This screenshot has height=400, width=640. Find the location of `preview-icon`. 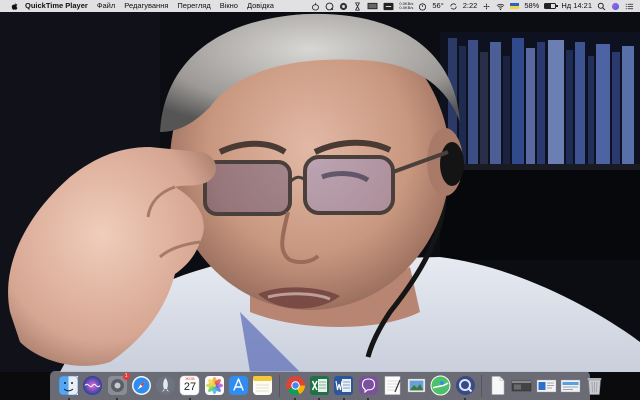

preview-icon is located at coordinates (416, 385).